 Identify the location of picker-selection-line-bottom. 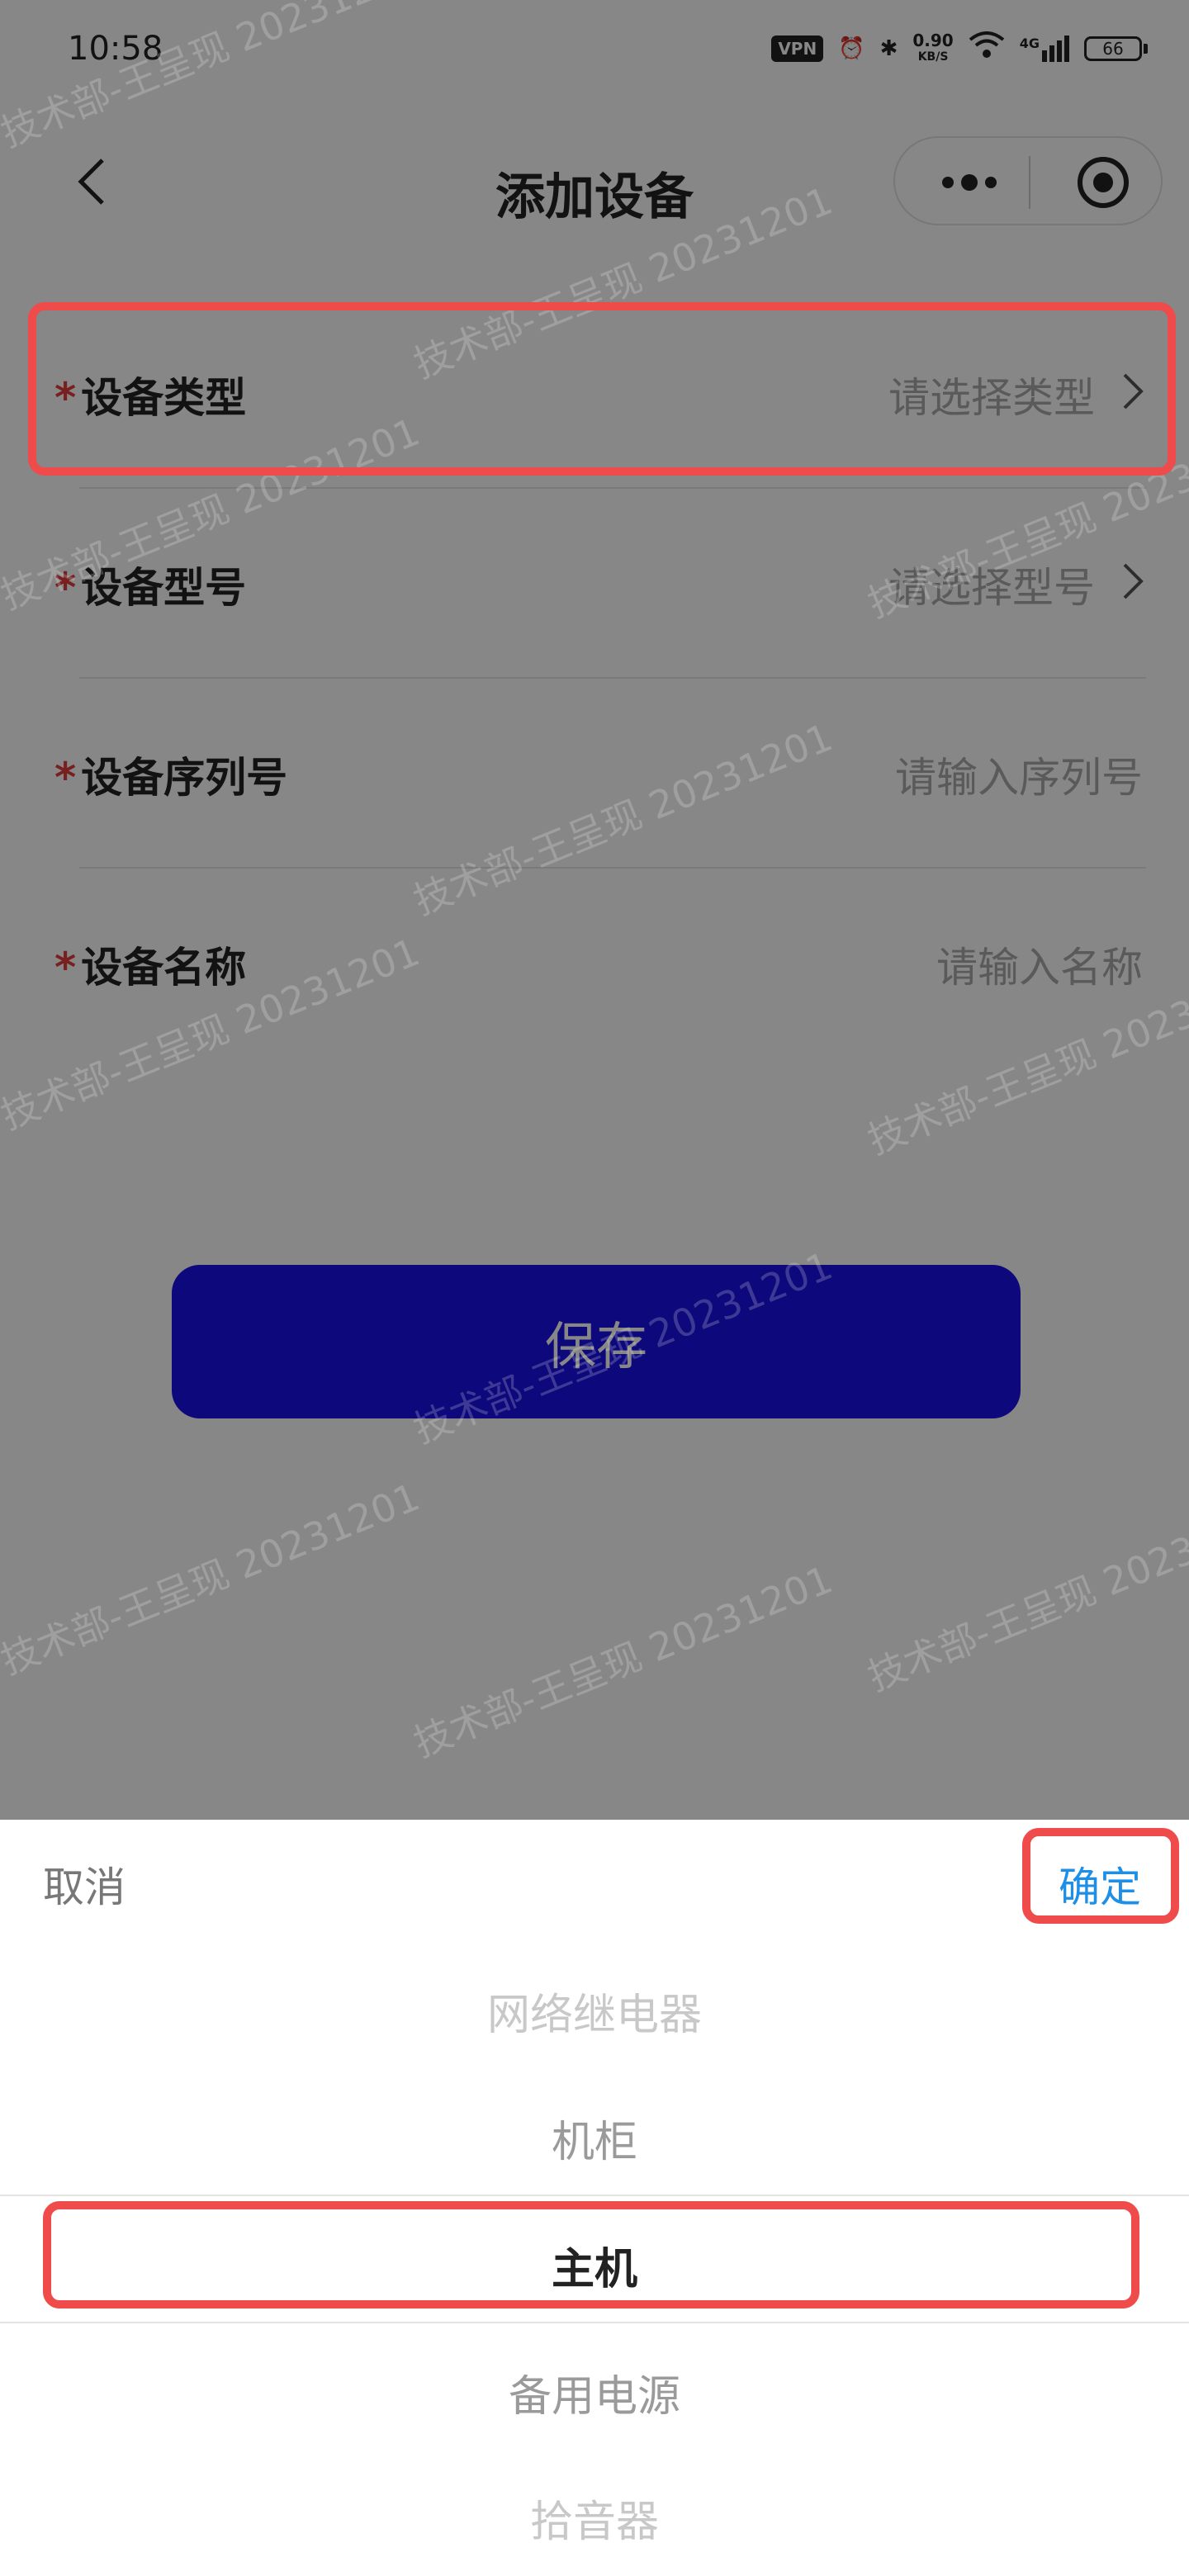
(594, 2322).